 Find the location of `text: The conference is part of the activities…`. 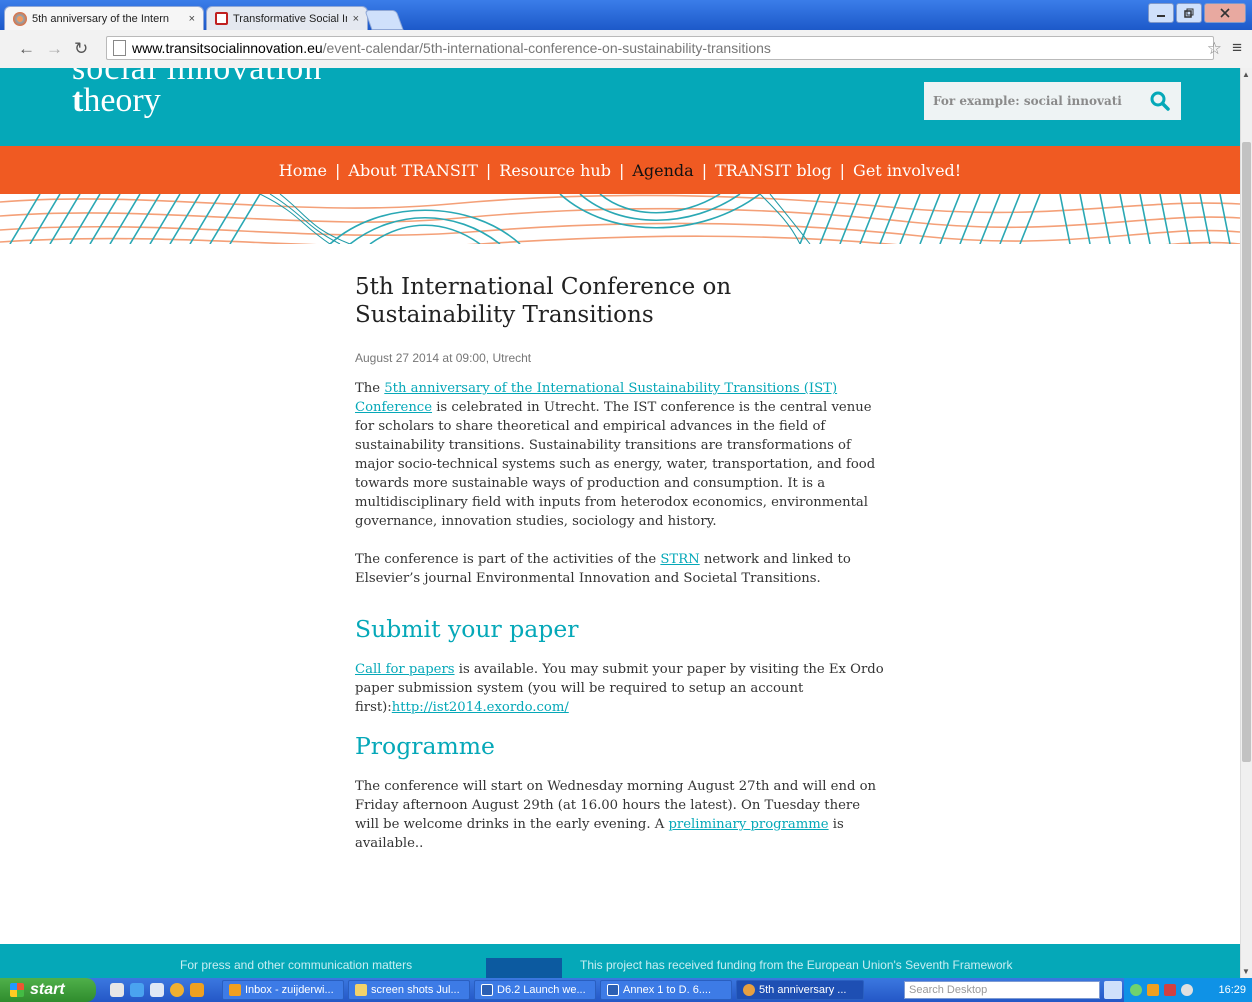

text: The conference is part of the activities… is located at coordinates (508, 559).